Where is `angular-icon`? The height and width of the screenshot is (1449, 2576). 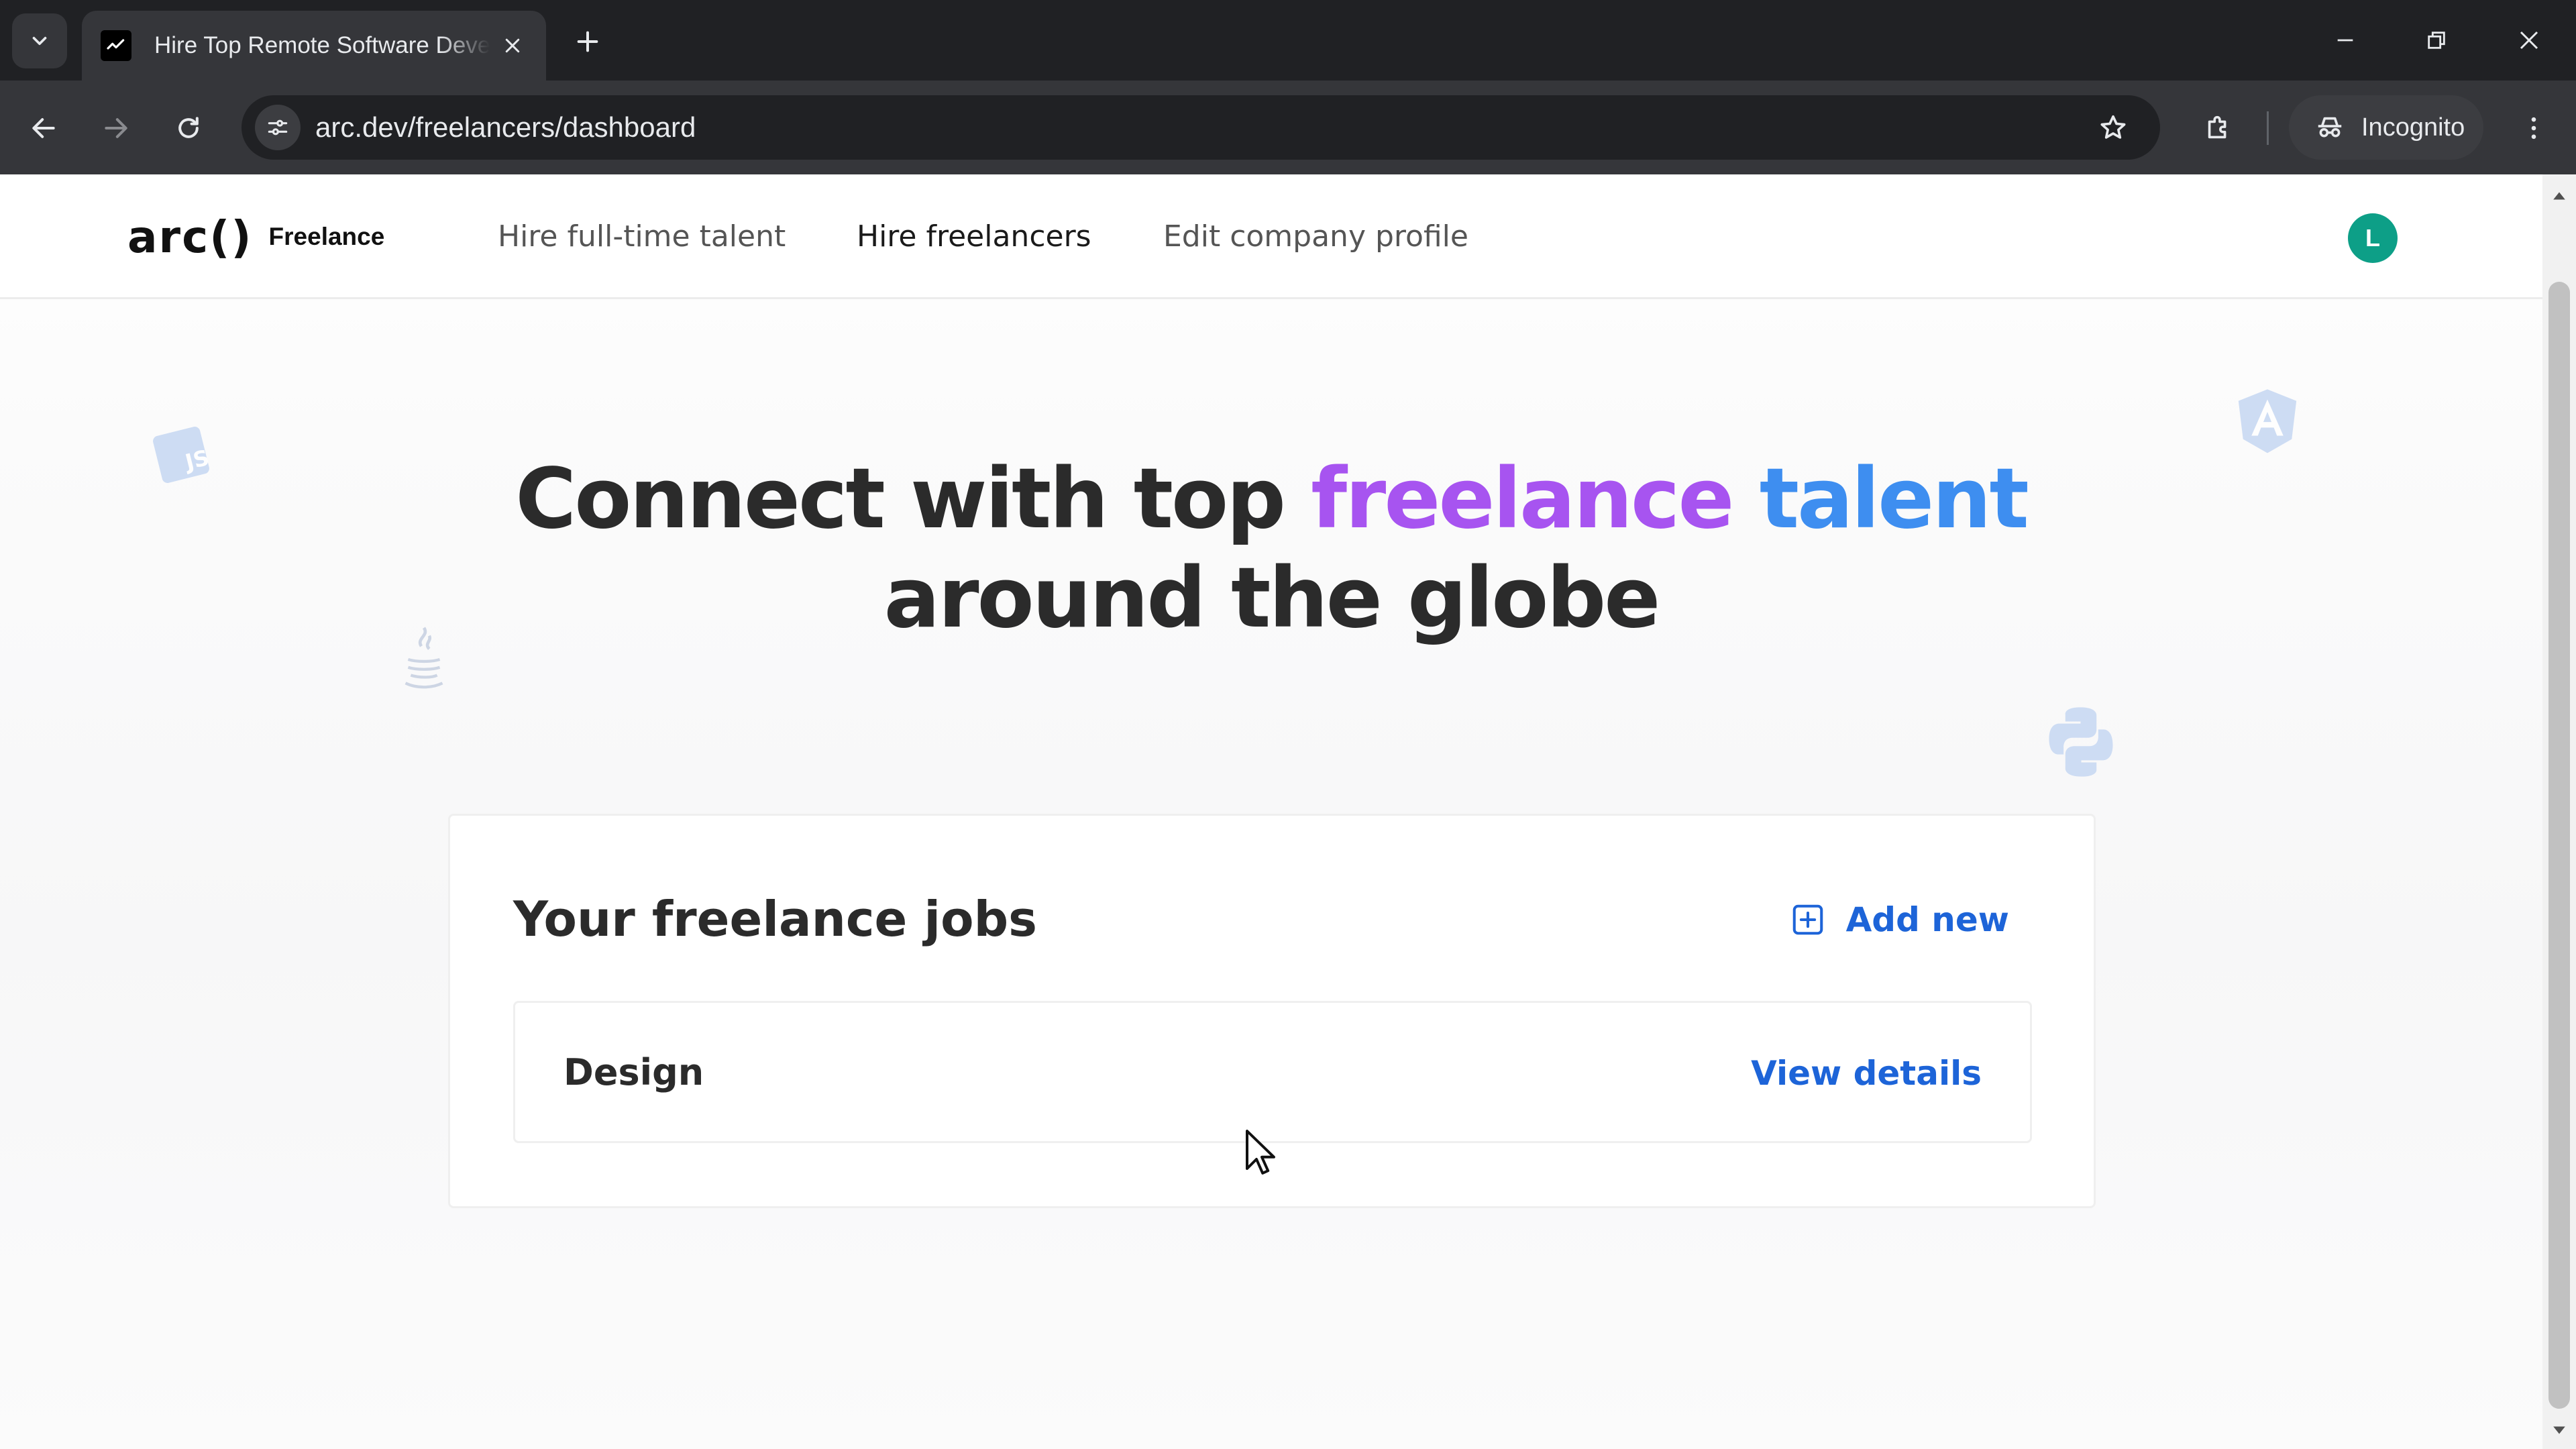
angular-icon is located at coordinates (2267, 421).